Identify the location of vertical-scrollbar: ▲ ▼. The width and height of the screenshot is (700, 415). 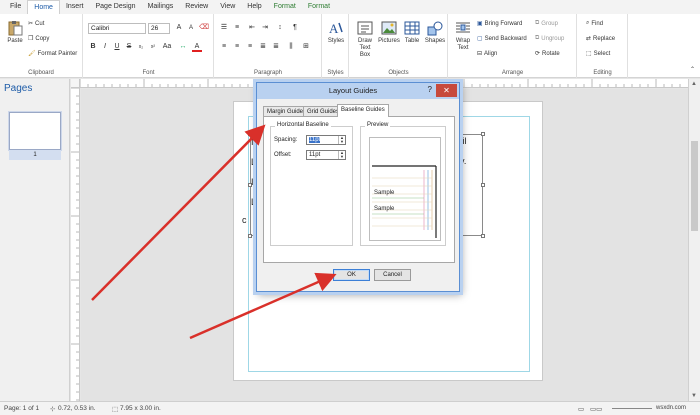
(694, 240).